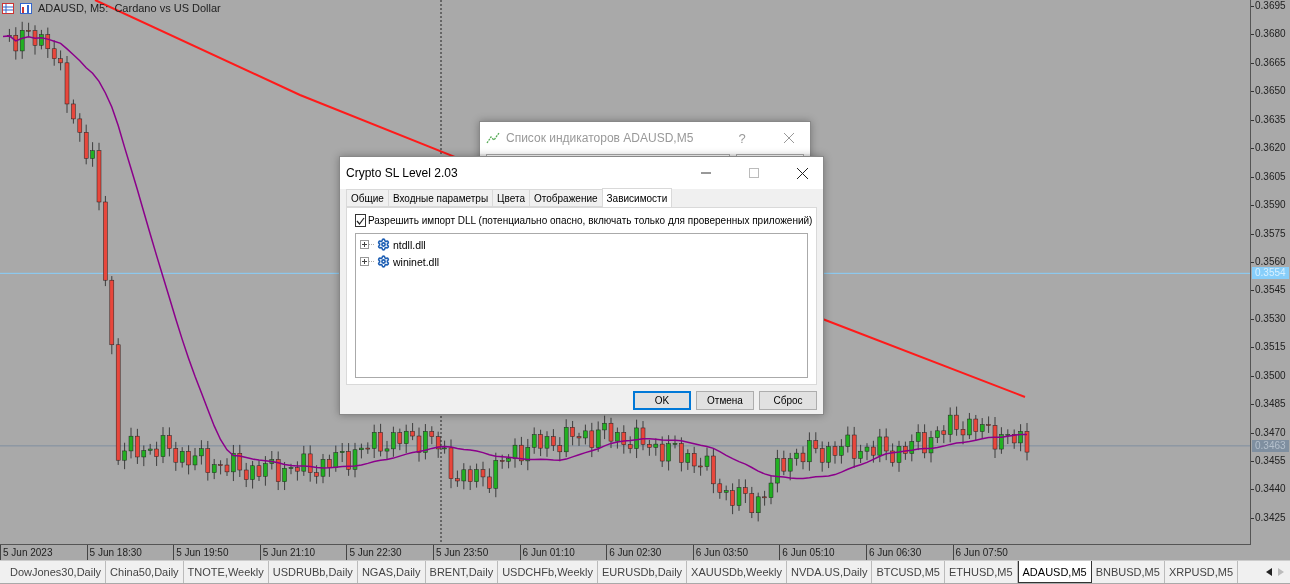 The image size is (1290, 584). Describe the element at coordinates (462, 572) in the screenshot. I see `symbol-tab: BRENT,Daily` at that location.